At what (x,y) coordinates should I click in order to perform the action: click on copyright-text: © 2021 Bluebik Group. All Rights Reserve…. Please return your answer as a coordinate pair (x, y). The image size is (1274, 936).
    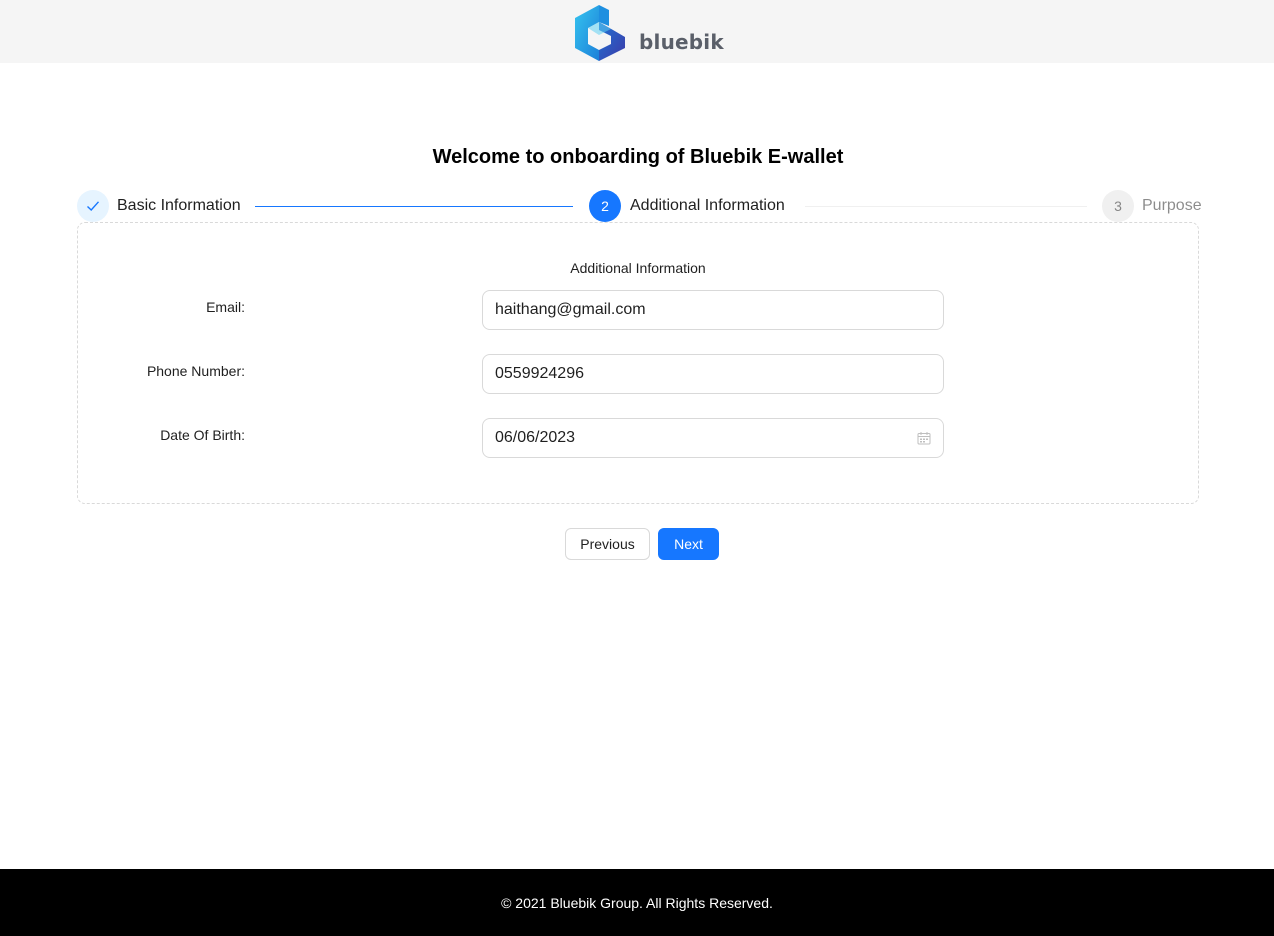
    Looking at the image, I should click on (637, 902).